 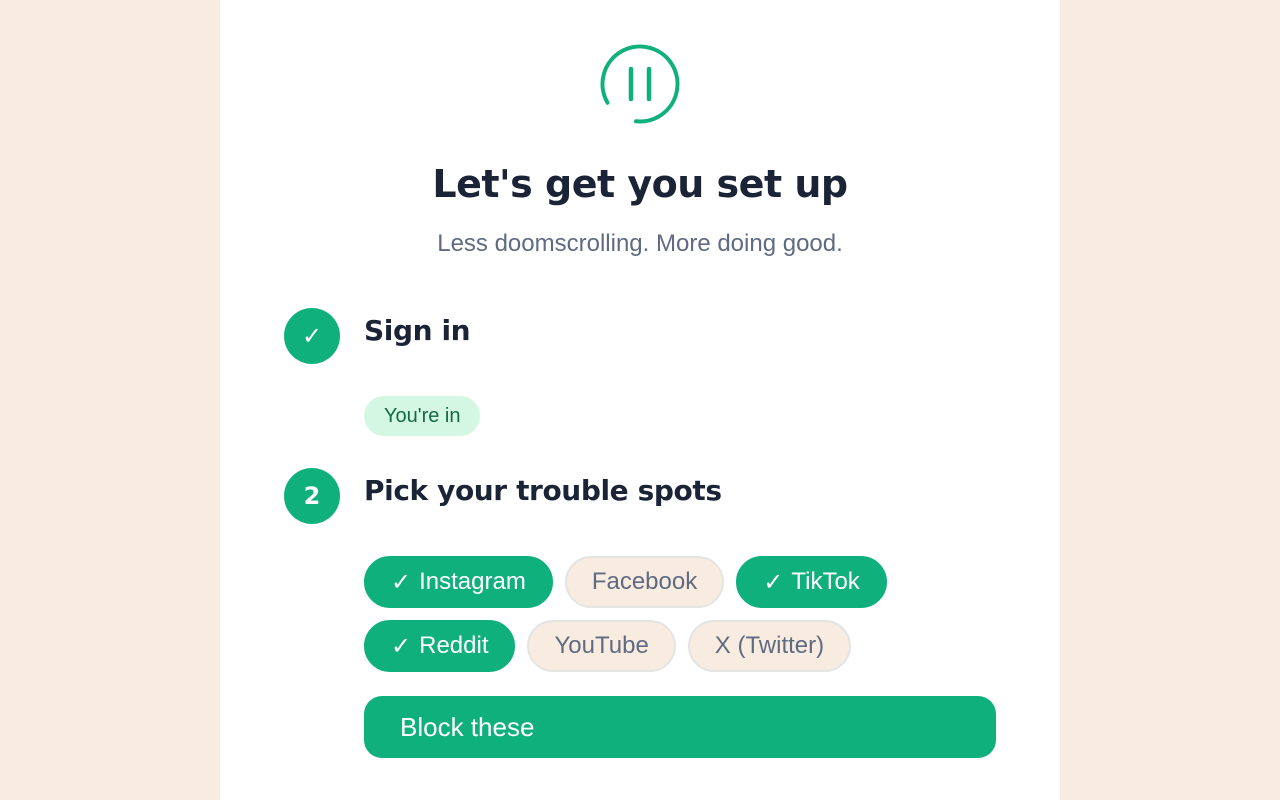 I want to click on chip-label: YouTube, so click(x=601, y=645).